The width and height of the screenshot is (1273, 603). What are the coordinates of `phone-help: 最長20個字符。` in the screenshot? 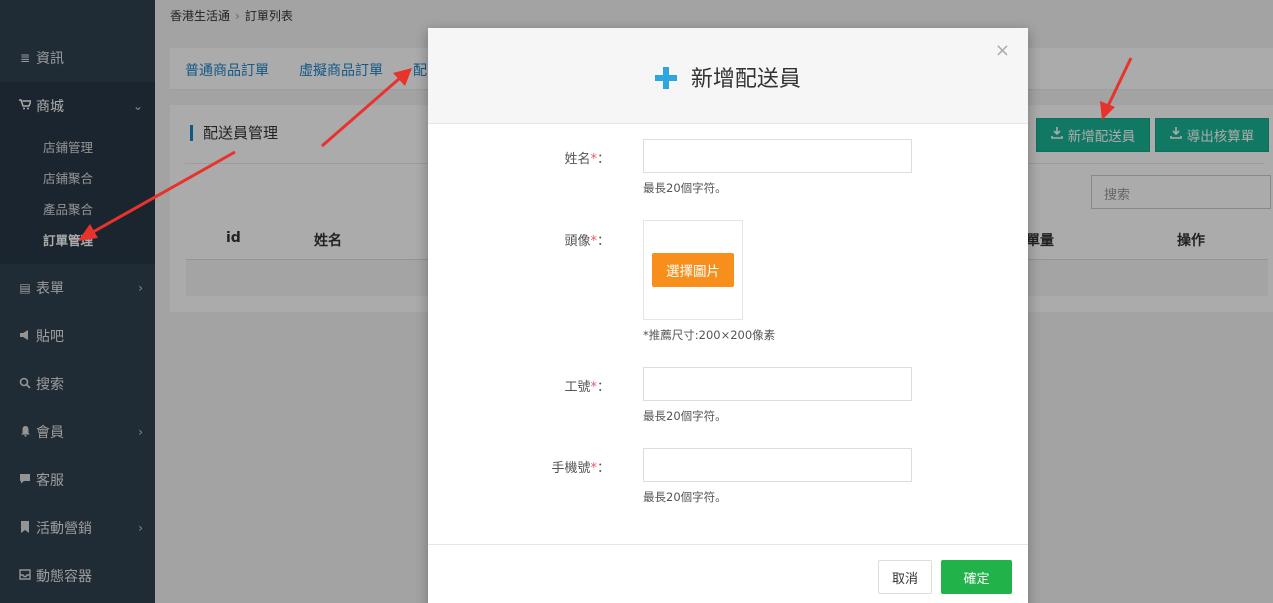 It's located at (685, 497).